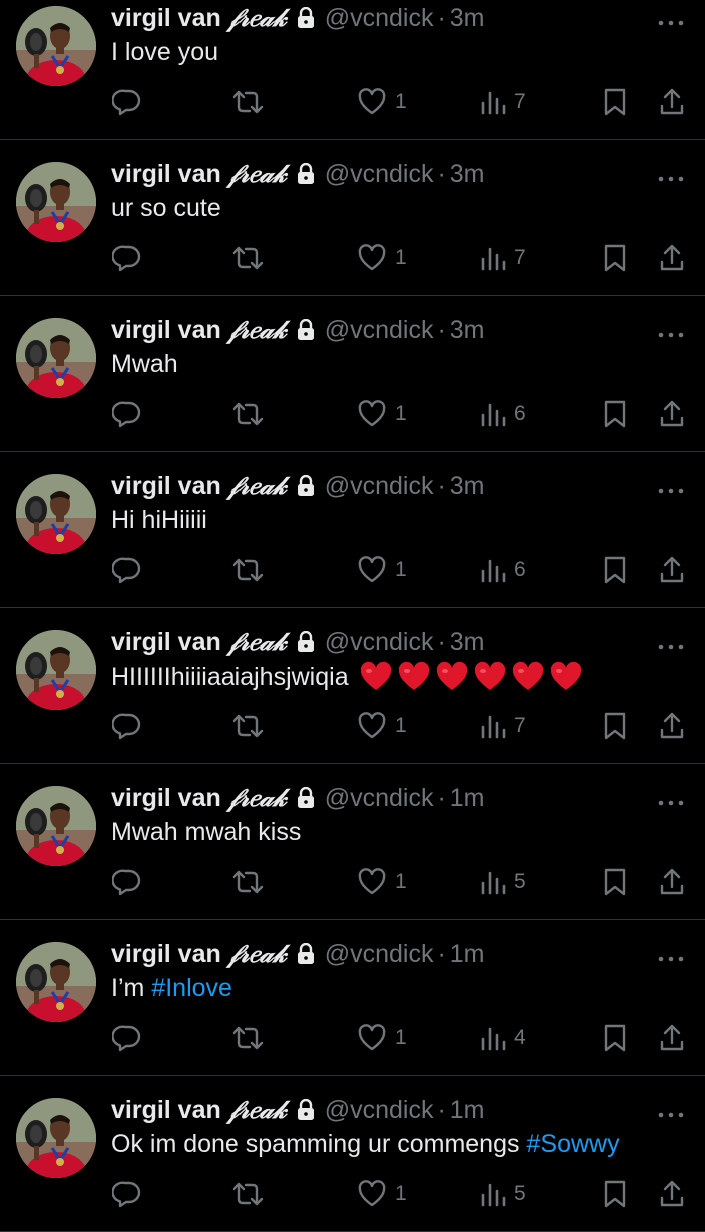 The height and width of the screenshot is (1232, 705). What do you see at coordinates (352, 70) in the screenshot?
I see `tweet: virgil van 𝒻𝓇𝑒𝒶𝓀 @vcndick · 3m I love you 1 7` at bounding box center [352, 70].